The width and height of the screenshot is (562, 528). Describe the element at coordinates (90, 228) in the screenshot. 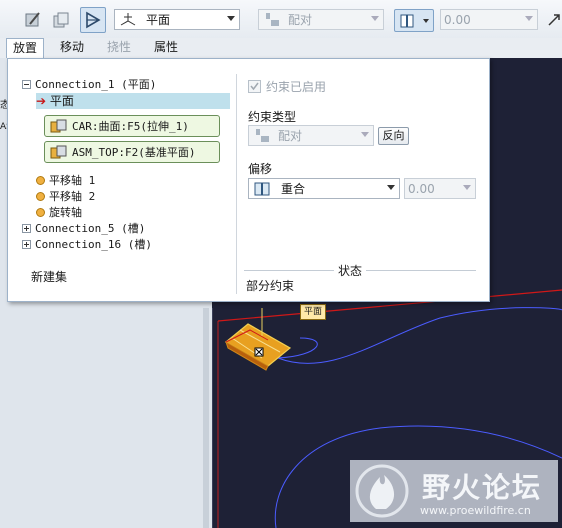

I see `tree-item-label: Connection_5 (槽)` at that location.